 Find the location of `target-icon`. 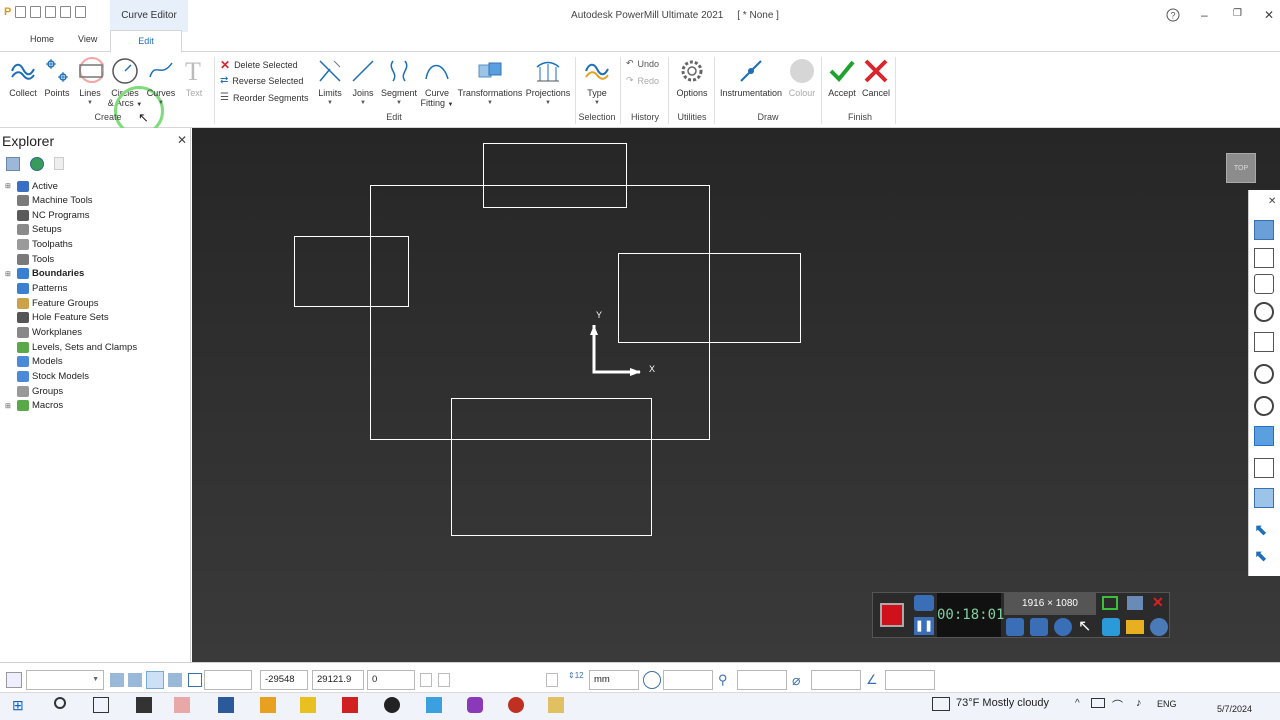

target-icon is located at coordinates (652, 680).